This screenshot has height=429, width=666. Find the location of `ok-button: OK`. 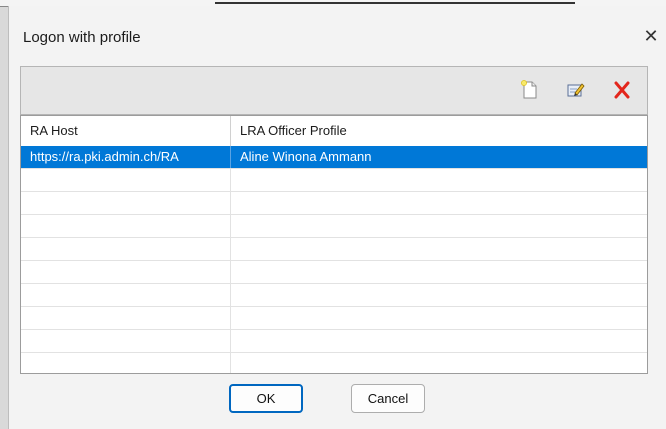

ok-button: OK is located at coordinates (266, 398).